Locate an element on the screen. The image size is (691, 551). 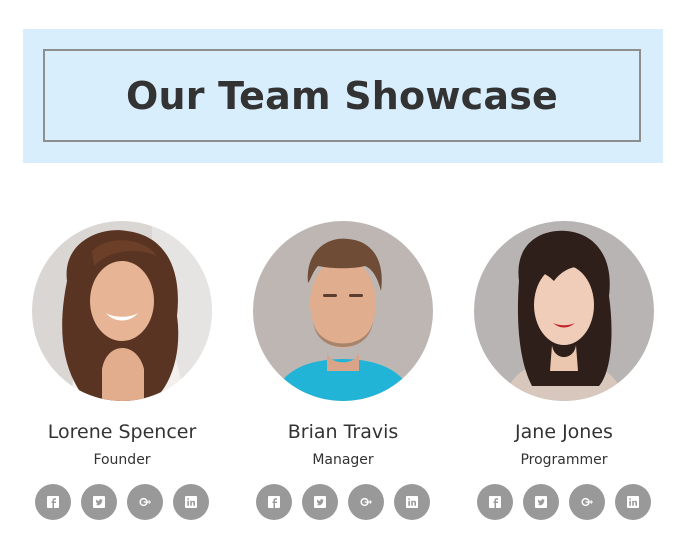
team-member-card: Brian Travis Manager is located at coordinates (343, 370).